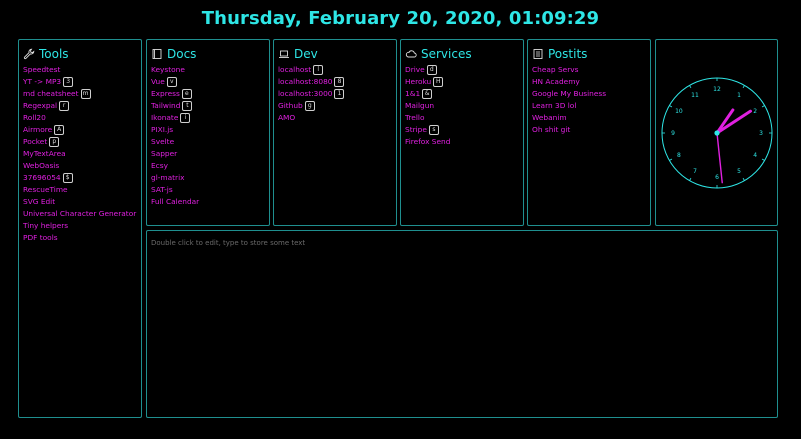  What do you see at coordinates (464, 106) in the screenshot?
I see `link-item: Mailgun` at bounding box center [464, 106].